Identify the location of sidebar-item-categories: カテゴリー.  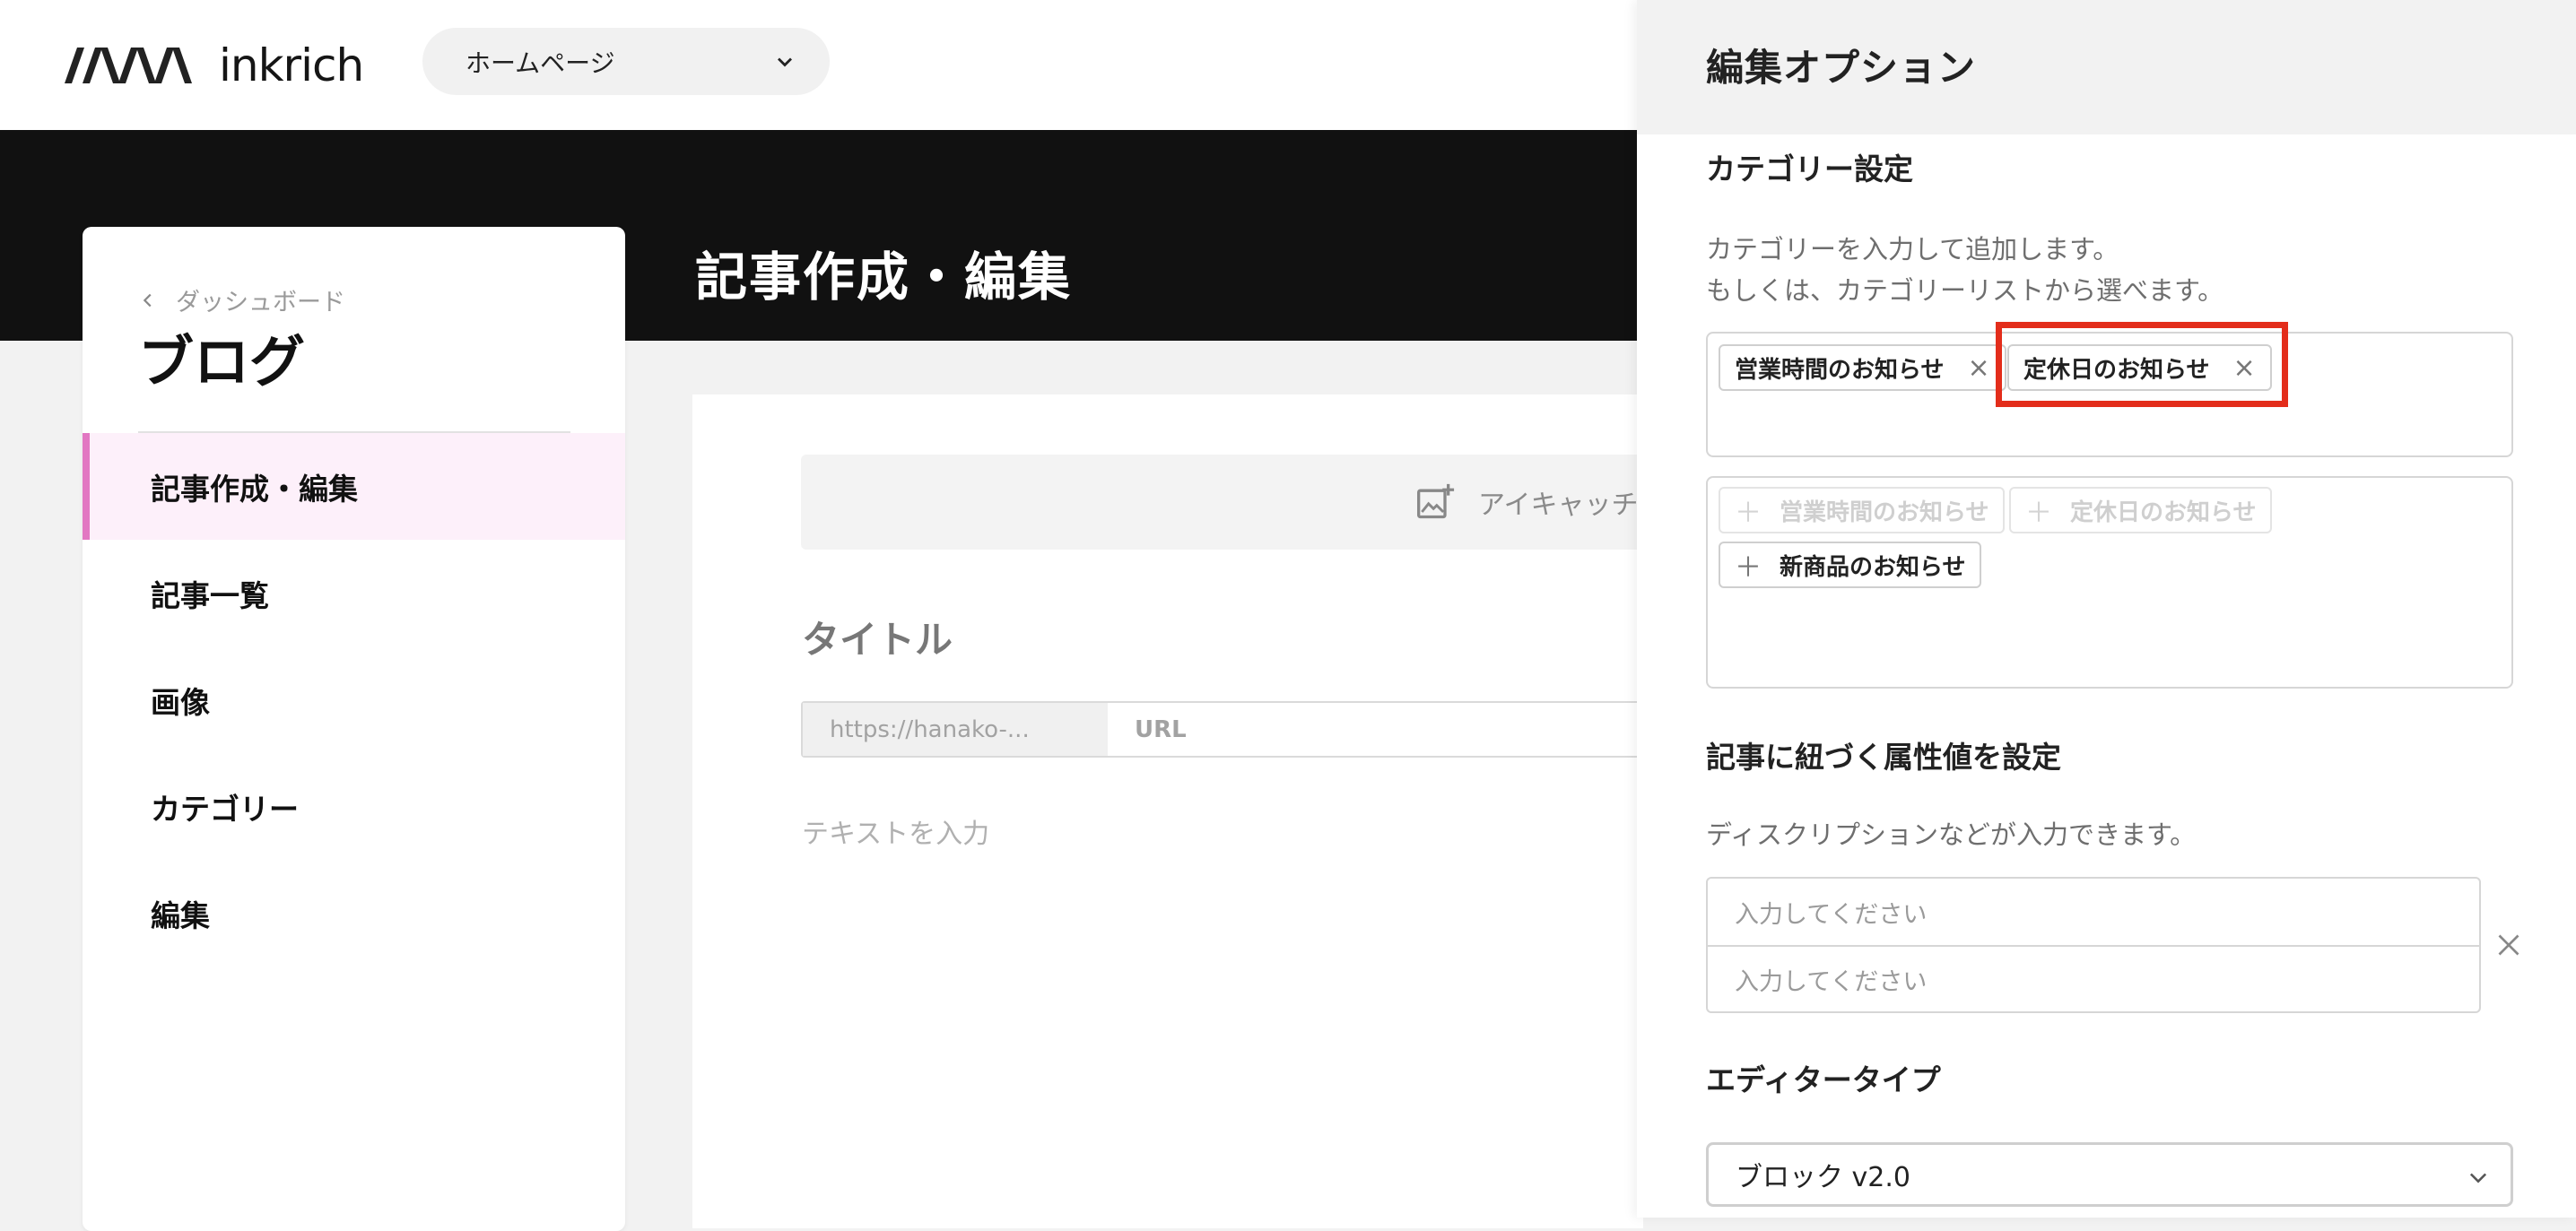
(354, 807).